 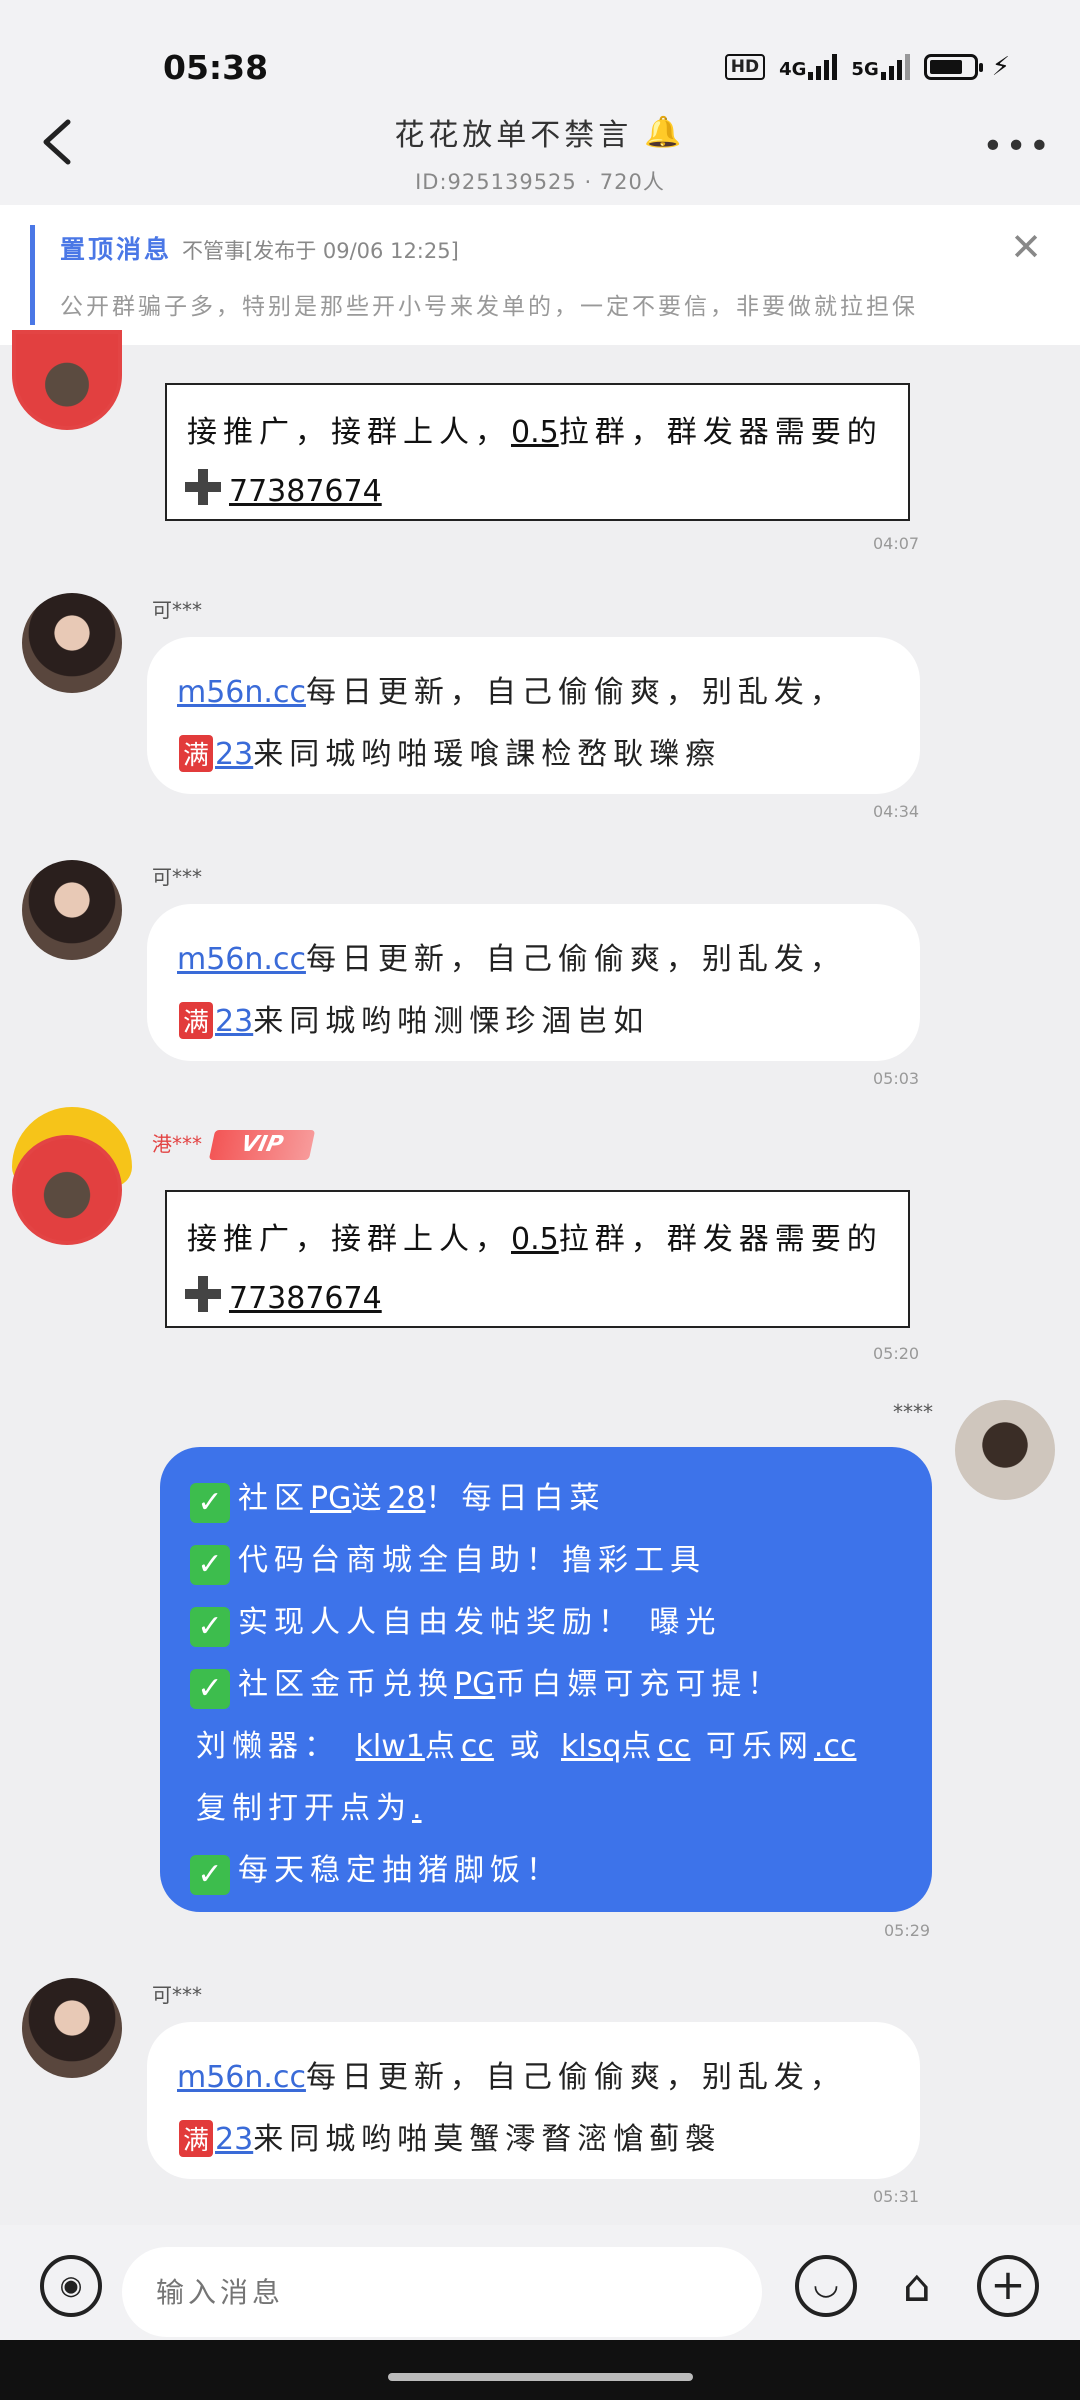 What do you see at coordinates (216, 67) in the screenshot?
I see `status-time: 05:38` at bounding box center [216, 67].